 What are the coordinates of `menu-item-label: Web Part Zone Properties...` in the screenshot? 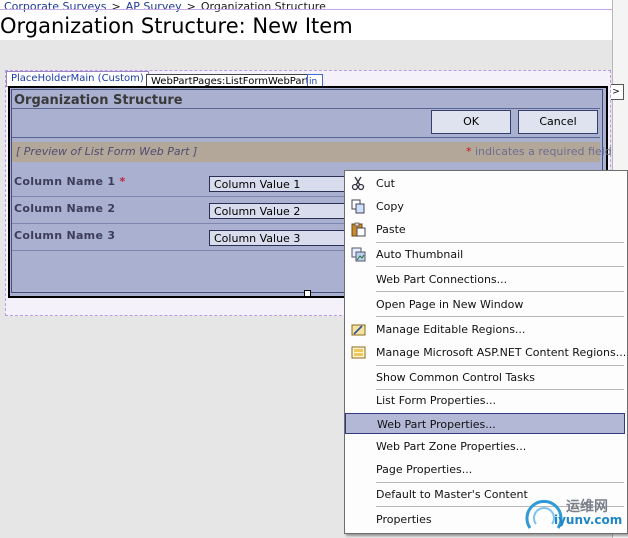 It's located at (451, 446).